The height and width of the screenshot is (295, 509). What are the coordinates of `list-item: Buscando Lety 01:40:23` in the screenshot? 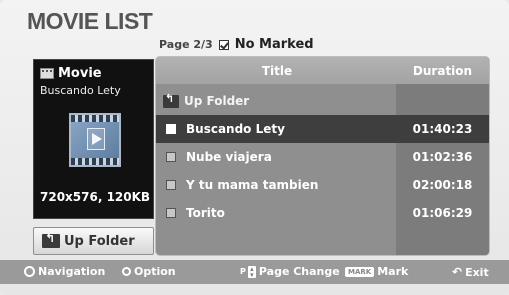 It's located at (322, 129).